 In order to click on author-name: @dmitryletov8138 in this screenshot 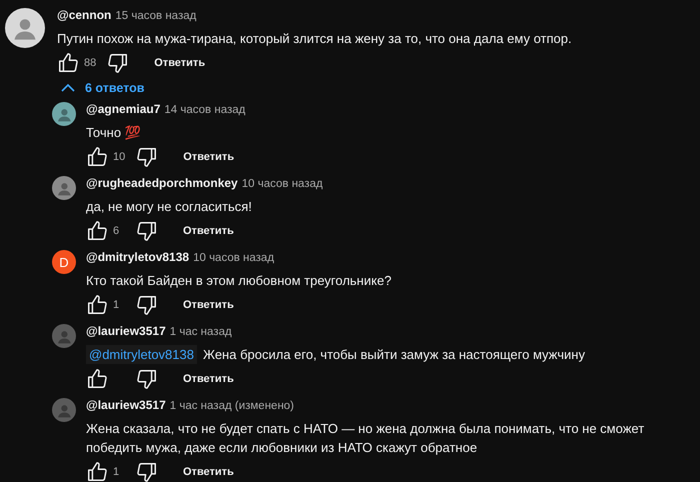, I will do `click(138, 257)`.